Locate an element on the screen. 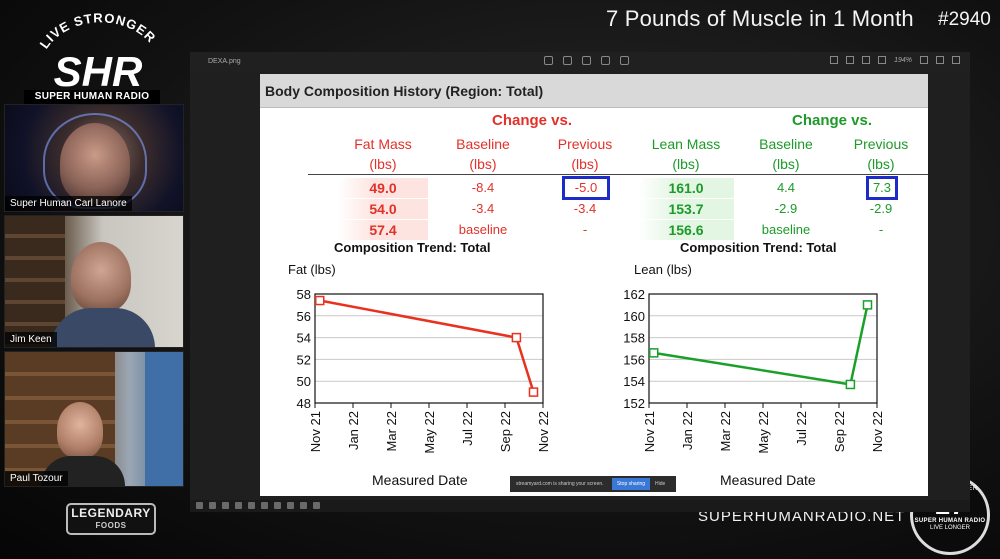 Image resolution: width=1000 pixels, height=559 pixels. y-tick-label: 154 is located at coordinates (634, 381).